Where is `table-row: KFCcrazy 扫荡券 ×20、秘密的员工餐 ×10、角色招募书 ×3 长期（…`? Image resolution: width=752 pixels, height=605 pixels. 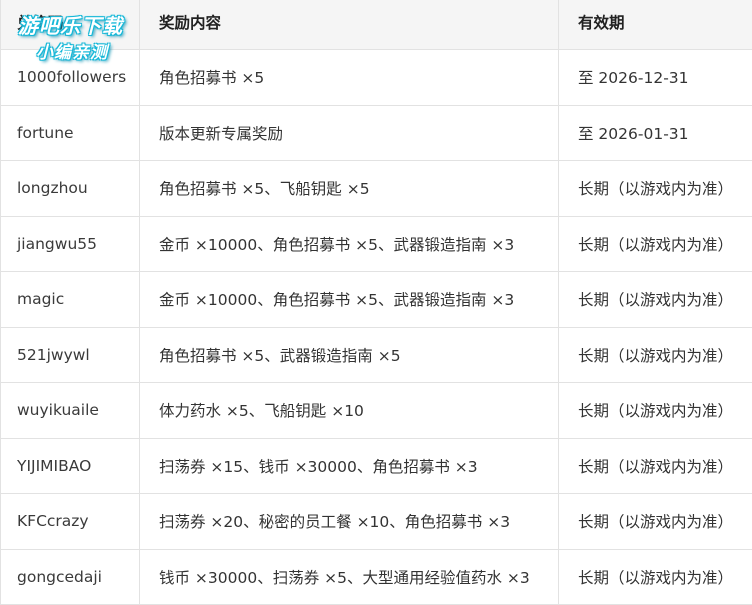 table-row: KFCcrazy 扫荡券 ×20、秘密的员工餐 ×10、角色招募书 ×3 长期（… is located at coordinates (376, 522).